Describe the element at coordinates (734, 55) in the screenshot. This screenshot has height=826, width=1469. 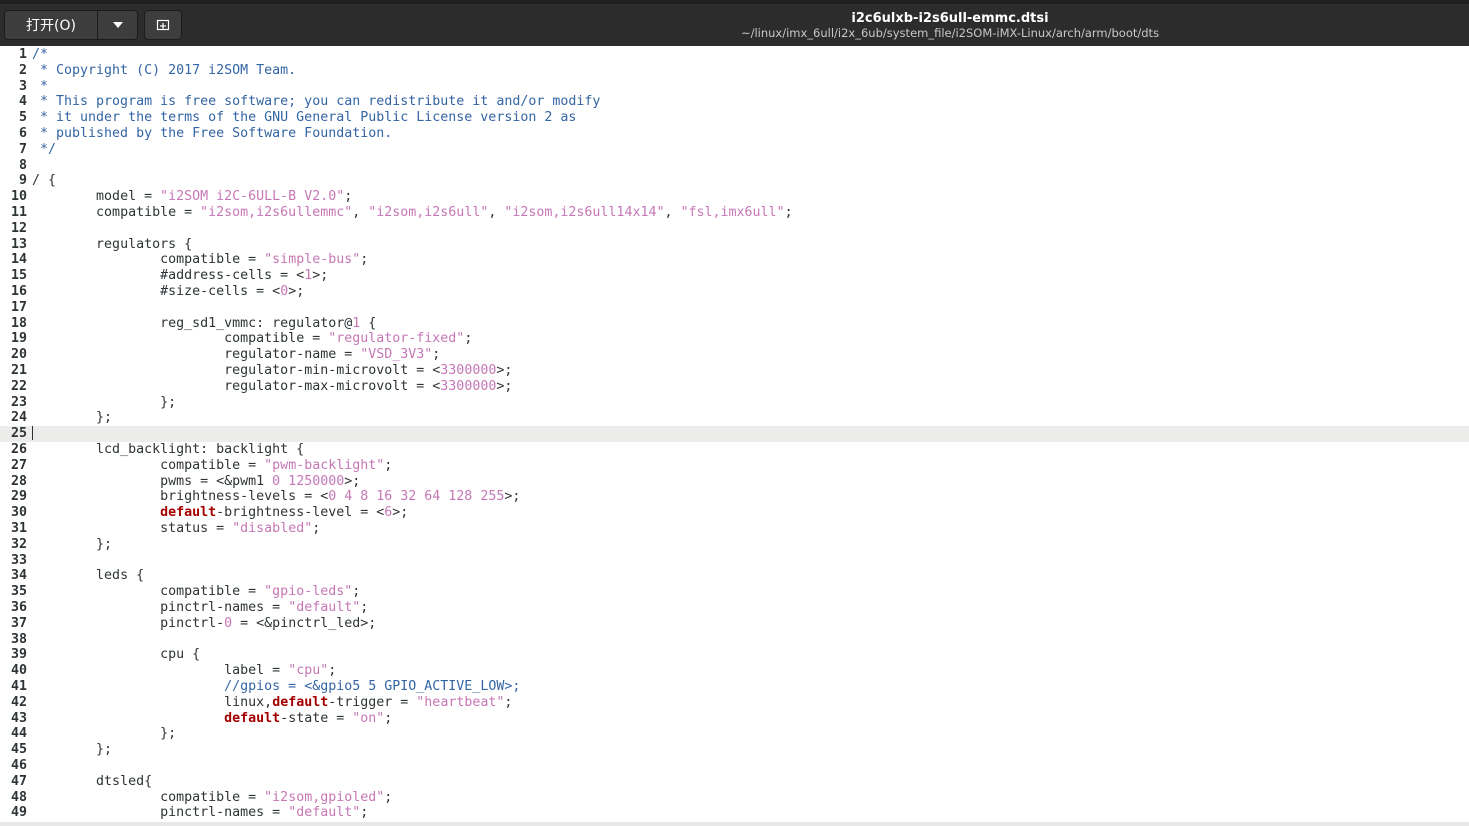
I see `code-line: 1 /*` at that location.